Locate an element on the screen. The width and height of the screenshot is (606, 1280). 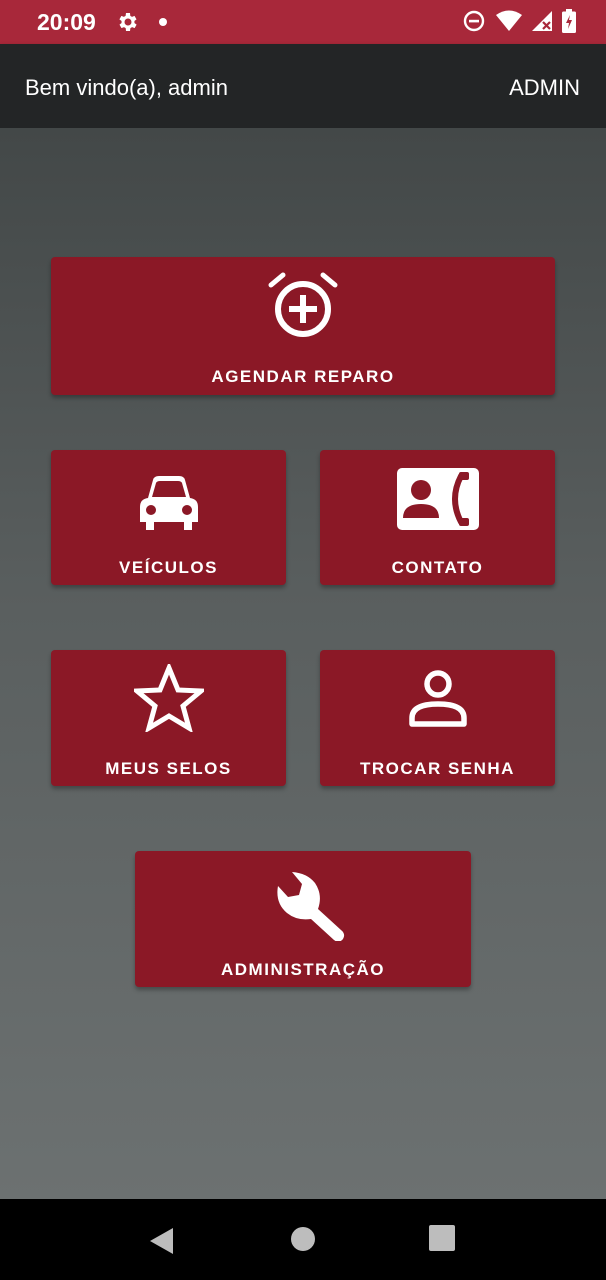
trocar-senha-button: TROCAR SENHA is located at coordinates (437, 718).